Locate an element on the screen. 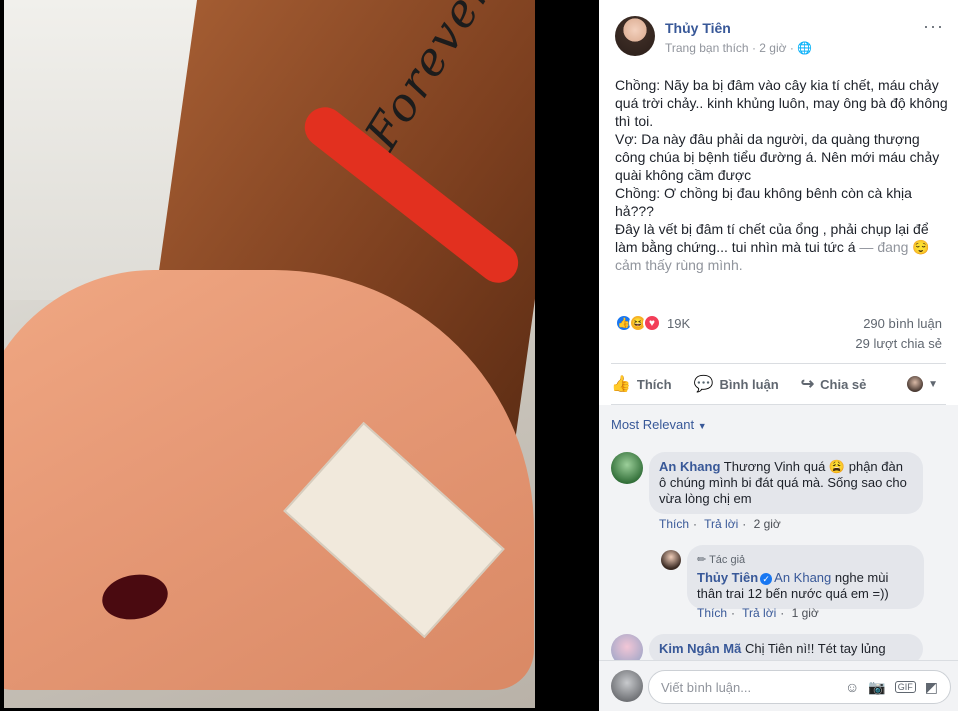 This screenshot has width=958, height=711. post-actions-bar: 👍 Thích 💬 Bình luận ↪ Chia sẻ ▼ is located at coordinates (778, 384).